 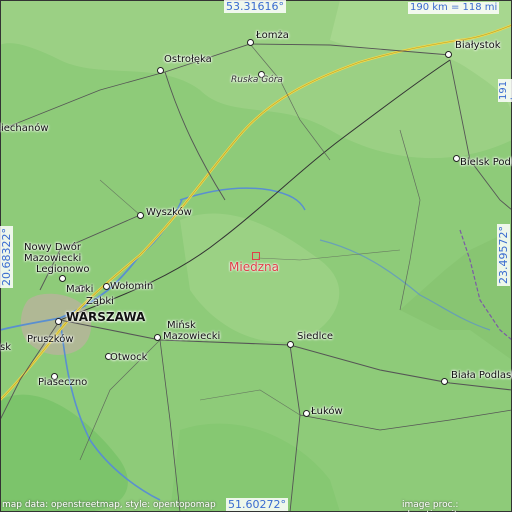 What do you see at coordinates (481, 375) in the screenshot?
I see `city-label-biala: Biała Podlaska` at bounding box center [481, 375].